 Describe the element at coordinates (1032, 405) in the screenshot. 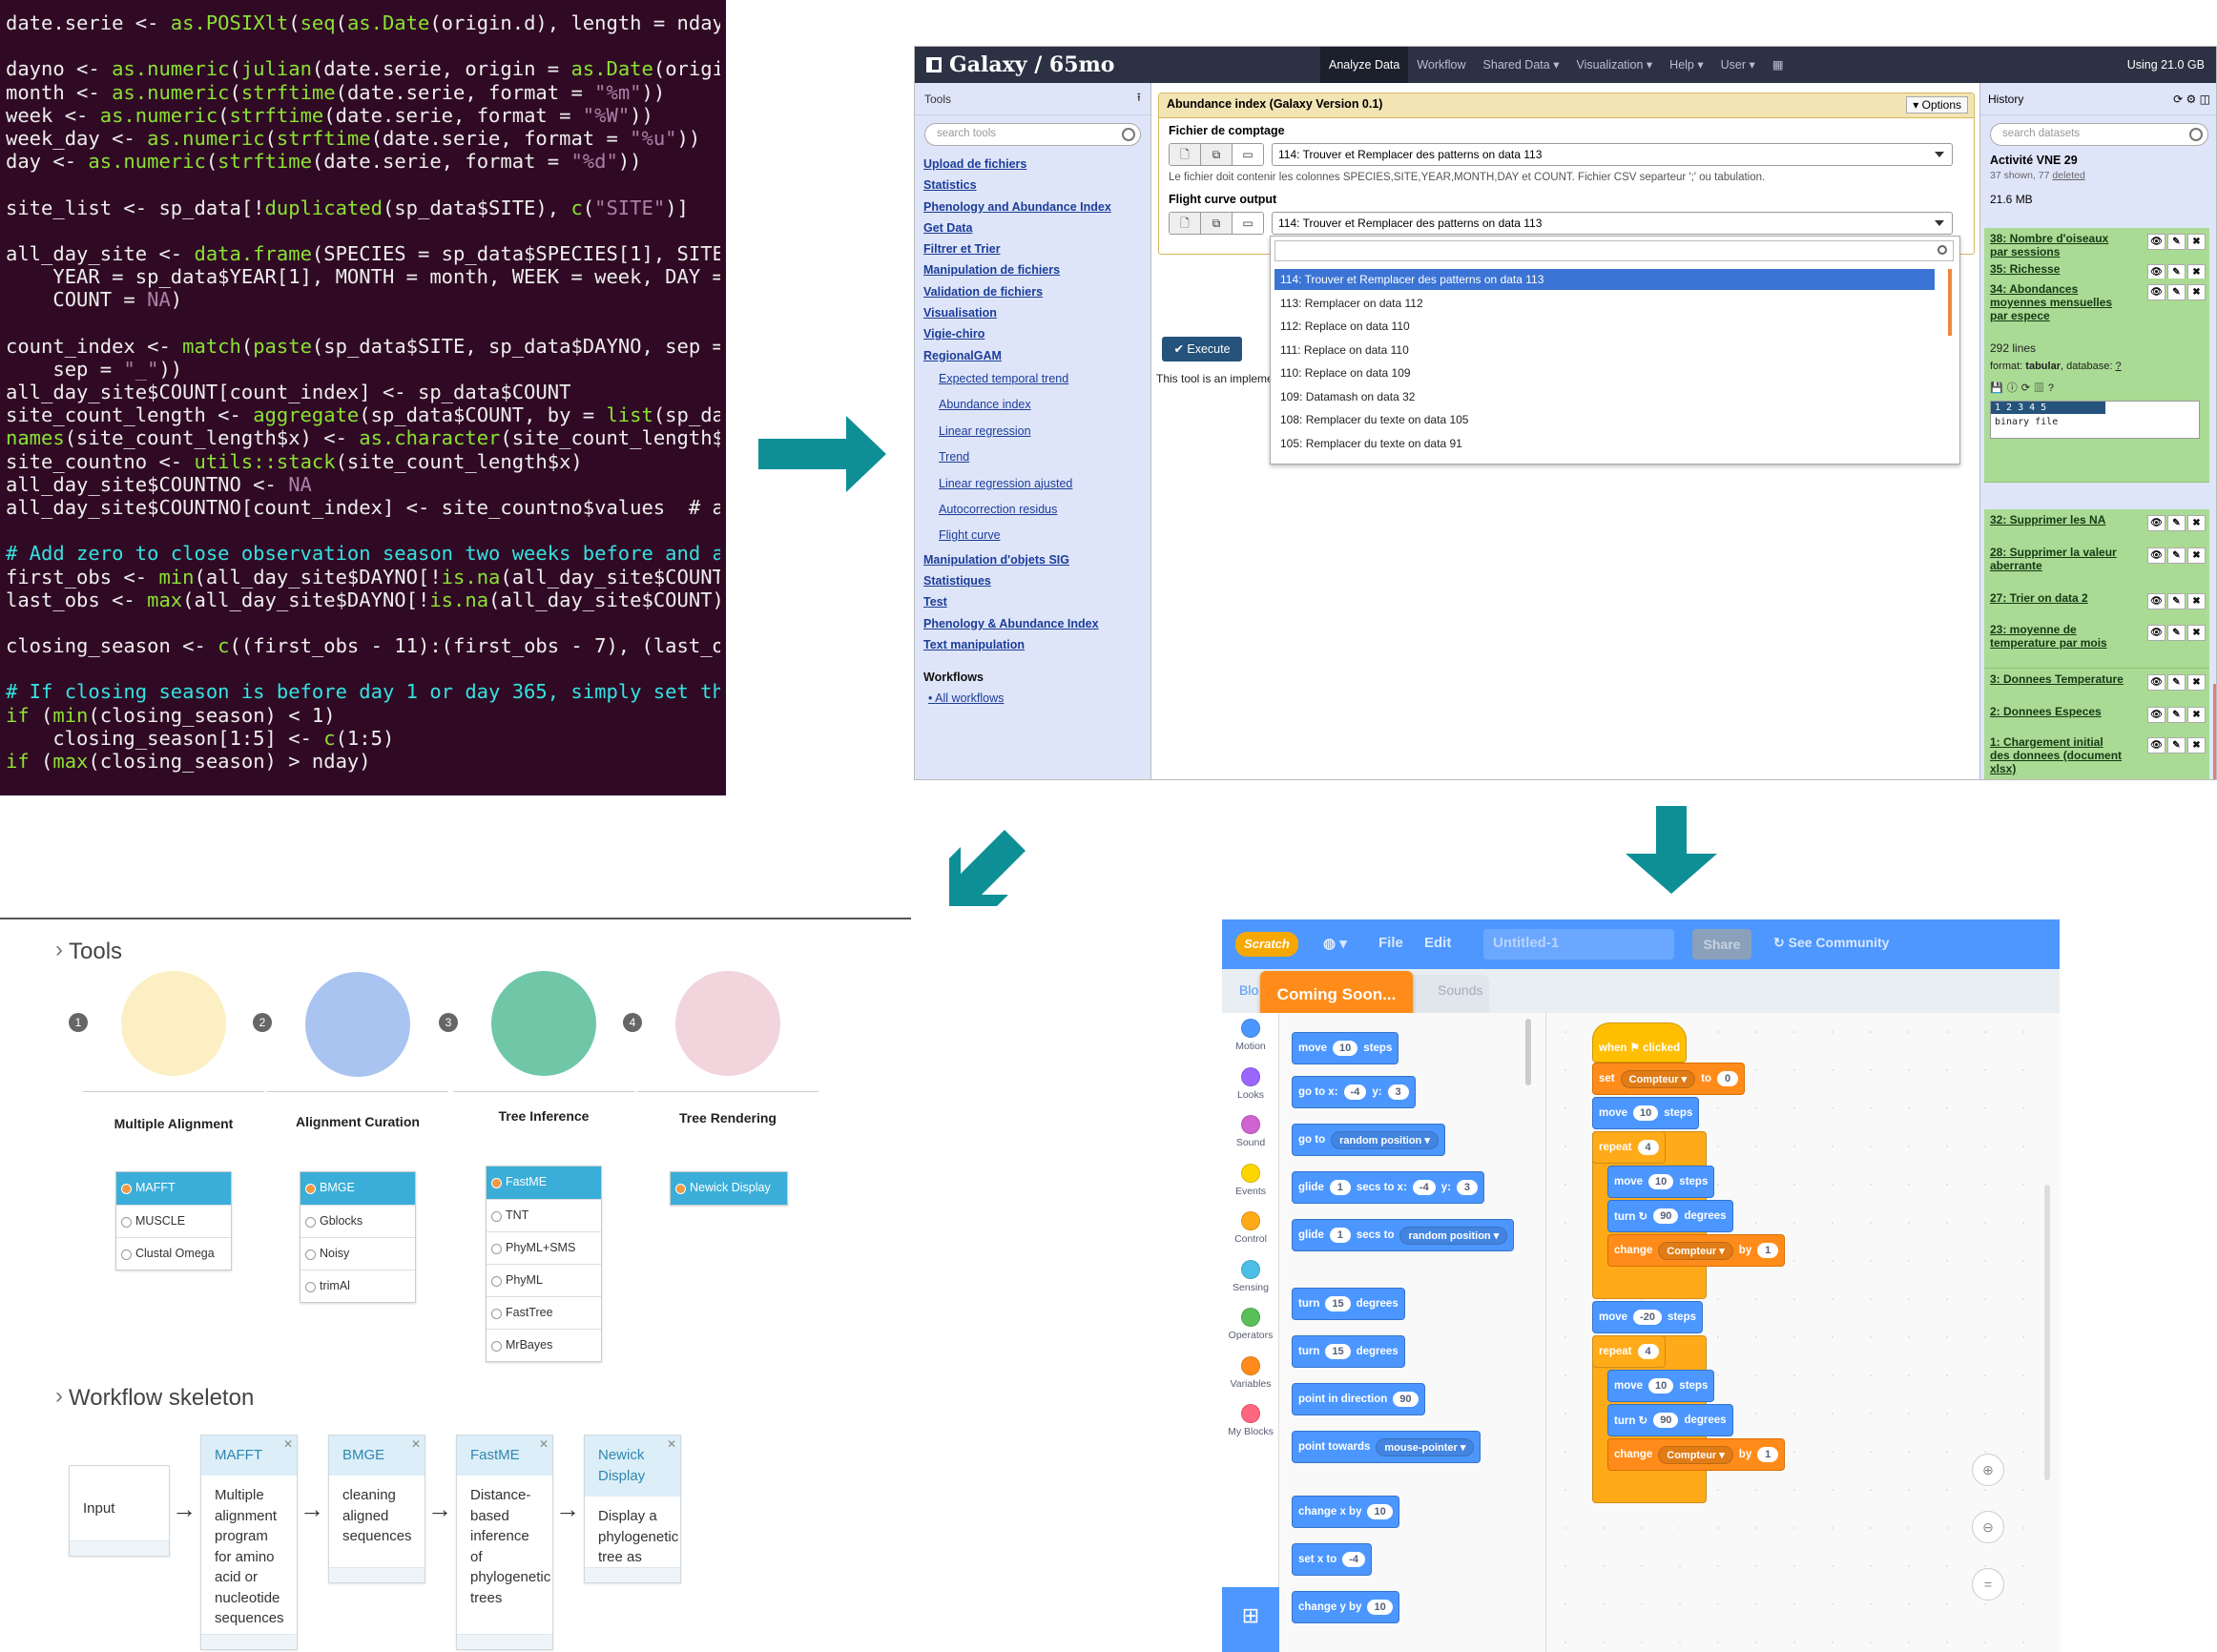

I see `tool-sublink: Abundance index` at that location.